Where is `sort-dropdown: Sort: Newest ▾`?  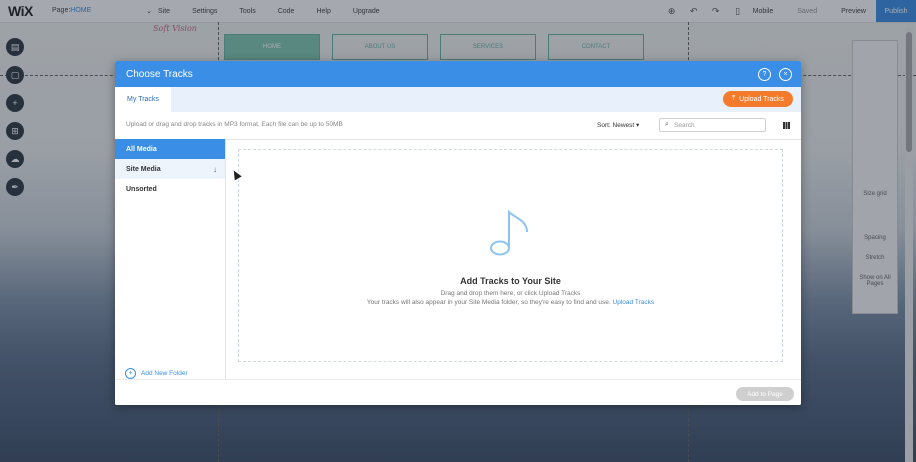
sort-dropdown: Sort: Newest ▾ is located at coordinates (618, 125).